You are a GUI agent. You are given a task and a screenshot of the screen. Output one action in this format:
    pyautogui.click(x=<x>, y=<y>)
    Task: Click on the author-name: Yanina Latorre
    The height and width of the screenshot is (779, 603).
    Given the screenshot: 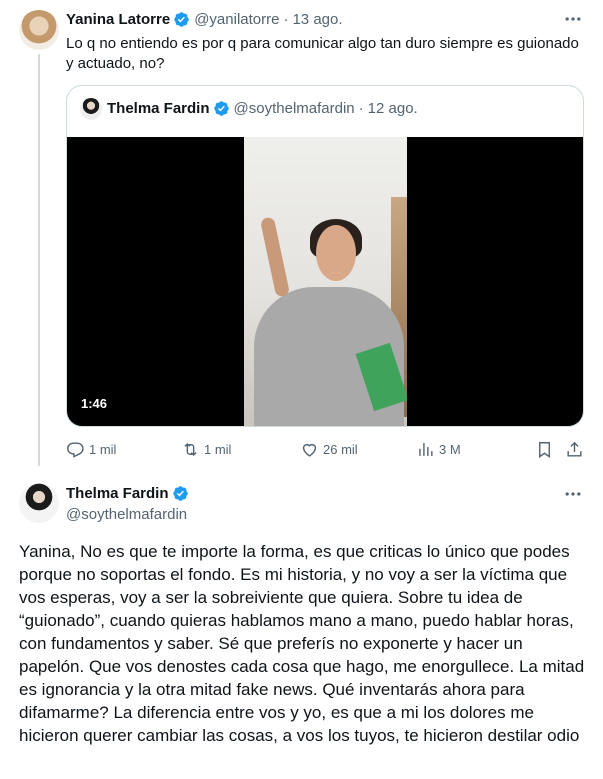 What is the action you would take?
    pyautogui.click(x=118, y=19)
    